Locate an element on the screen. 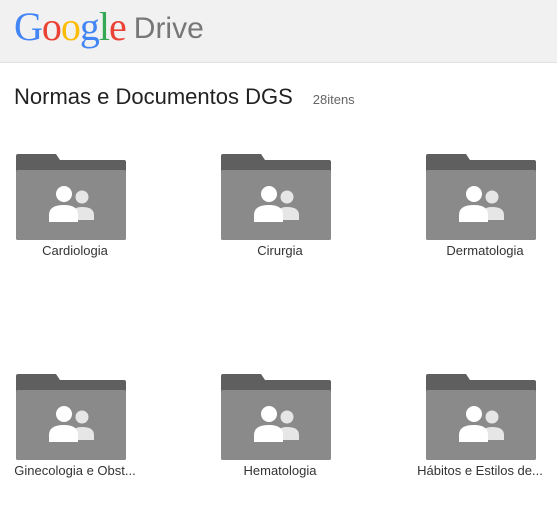 This screenshot has width=557, height=506. product-name: Drive is located at coordinates (168, 28).